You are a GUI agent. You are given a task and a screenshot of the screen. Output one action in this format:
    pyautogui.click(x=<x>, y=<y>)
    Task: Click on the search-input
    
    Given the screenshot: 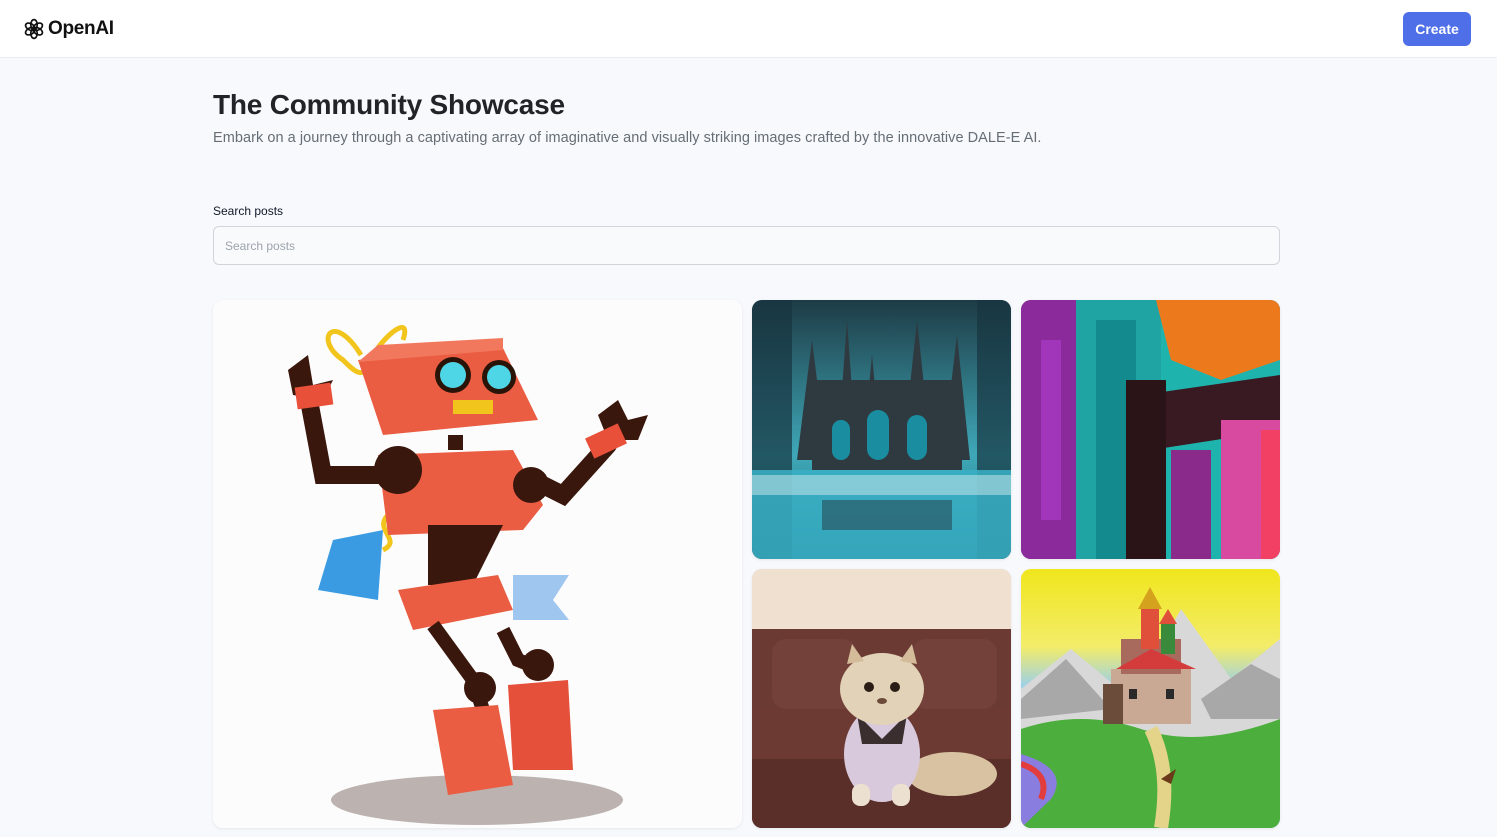 What is the action you would take?
    pyautogui.click(x=746, y=245)
    